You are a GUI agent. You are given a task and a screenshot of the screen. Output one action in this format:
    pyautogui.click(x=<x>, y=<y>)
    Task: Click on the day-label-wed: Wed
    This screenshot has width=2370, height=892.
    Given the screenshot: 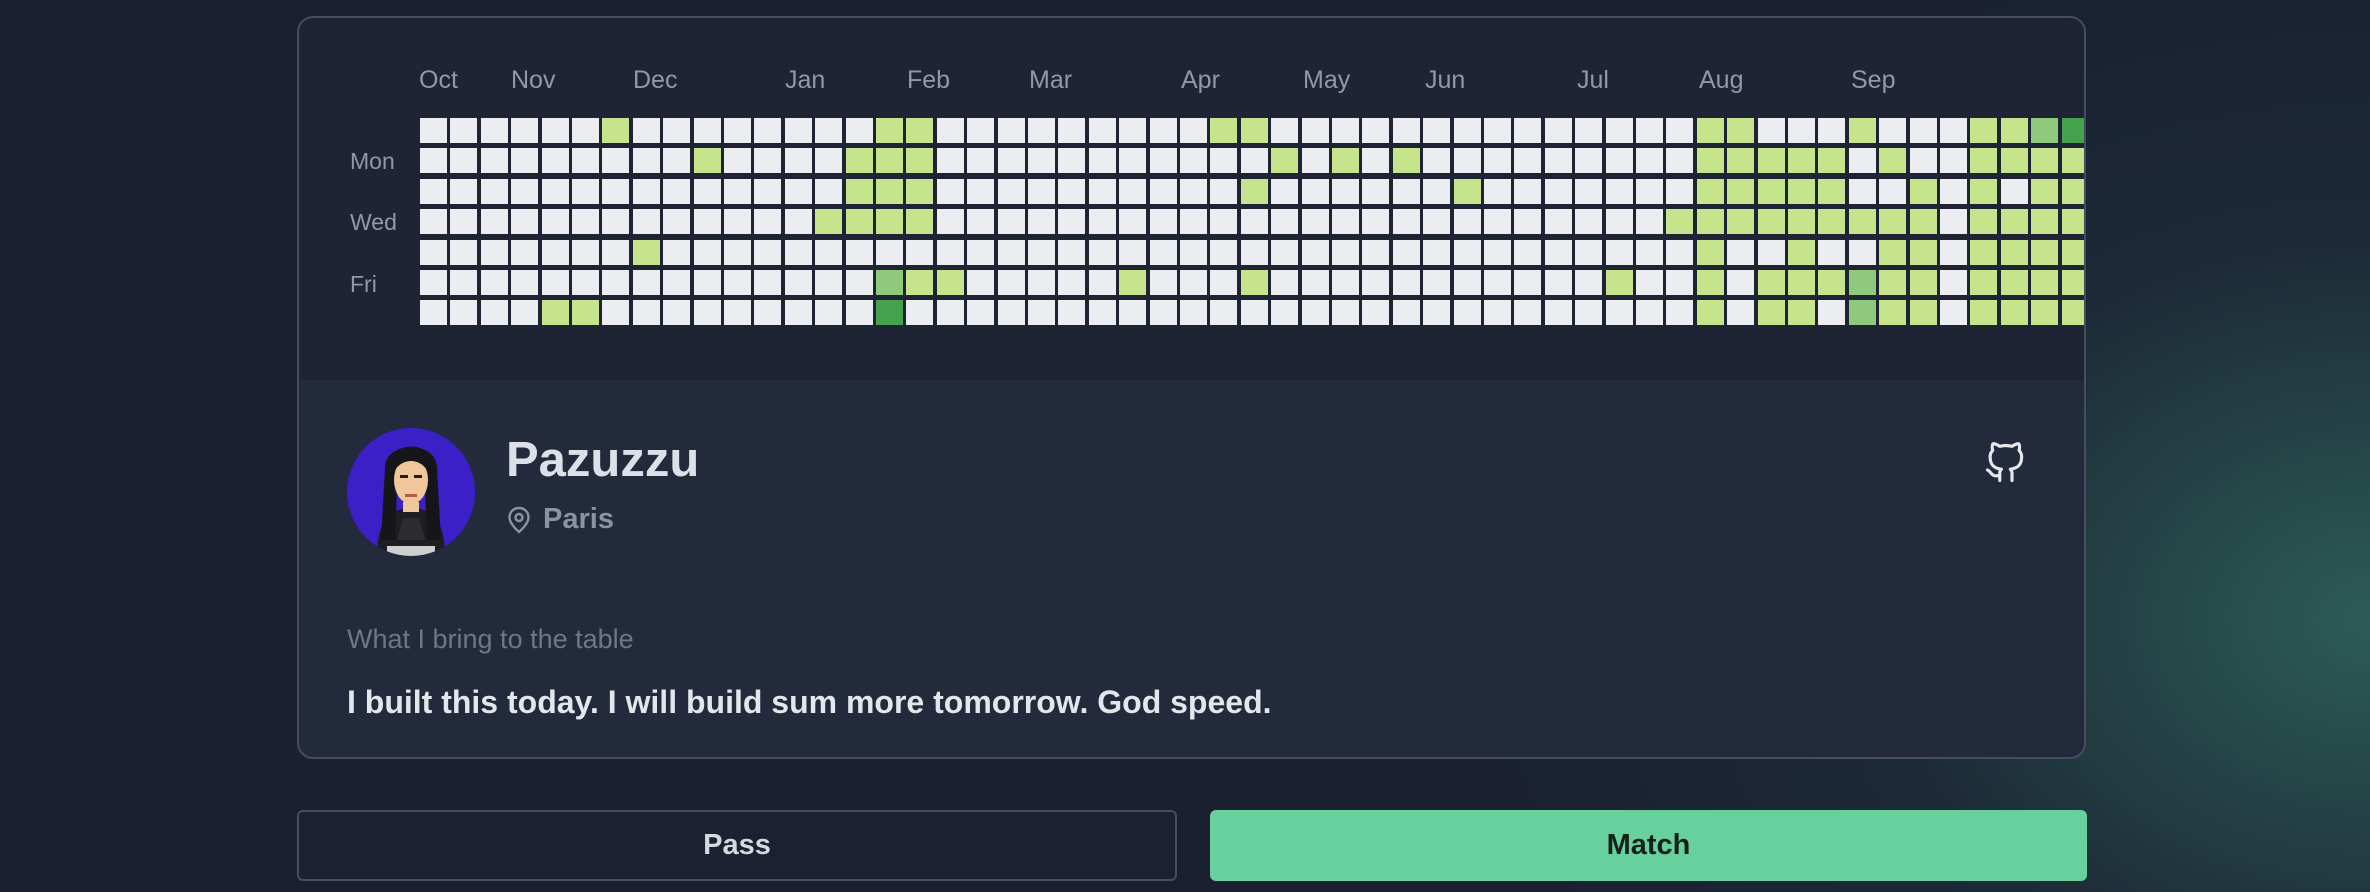 What is the action you would take?
    pyautogui.click(x=373, y=222)
    